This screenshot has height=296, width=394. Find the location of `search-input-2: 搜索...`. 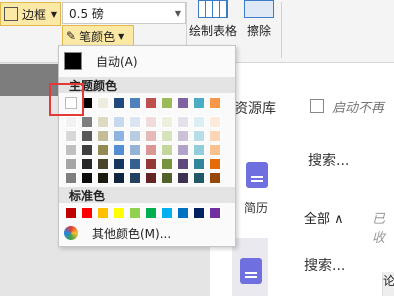

search-input-2: 搜索... is located at coordinates (324, 265).